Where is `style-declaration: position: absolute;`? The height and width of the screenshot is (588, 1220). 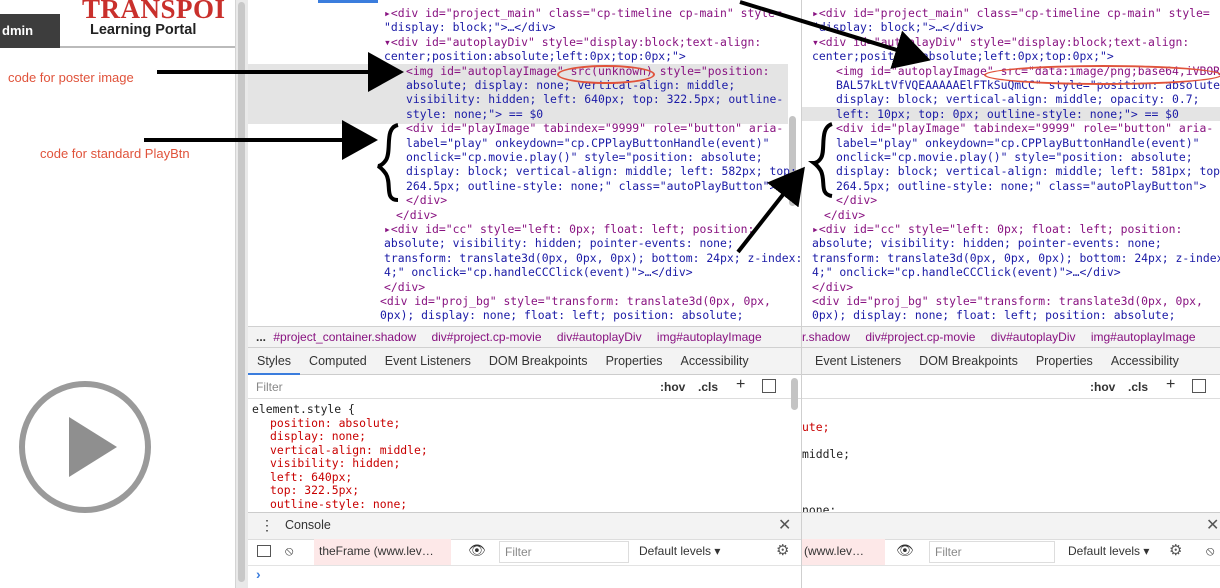 style-declaration: position: absolute; is located at coordinates (335, 423).